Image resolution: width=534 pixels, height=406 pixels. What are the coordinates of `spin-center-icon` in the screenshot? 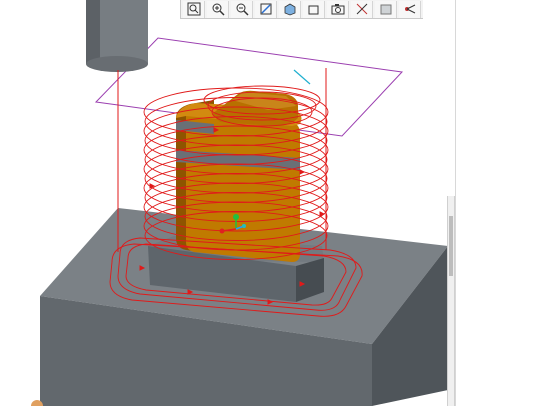 It's located at (409, 9).